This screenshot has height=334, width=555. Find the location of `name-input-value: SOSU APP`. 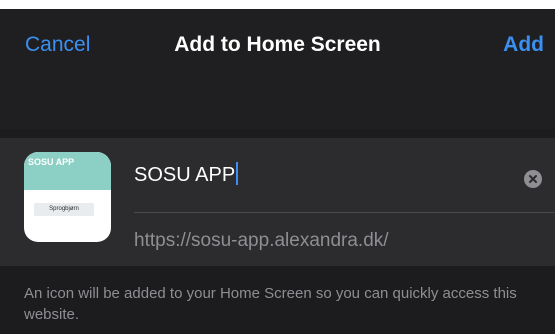

name-input-value: SOSU APP is located at coordinates (185, 175).